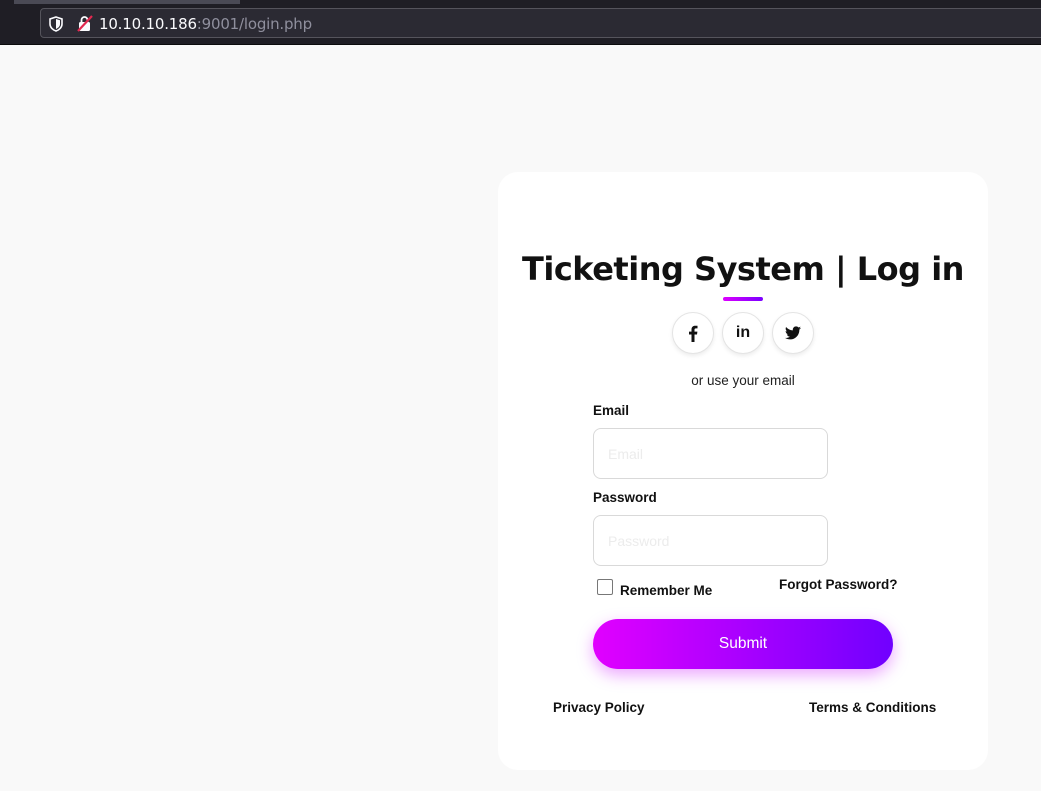 The width and height of the screenshot is (1041, 791). I want to click on insecure-lock-icon, so click(85, 23).